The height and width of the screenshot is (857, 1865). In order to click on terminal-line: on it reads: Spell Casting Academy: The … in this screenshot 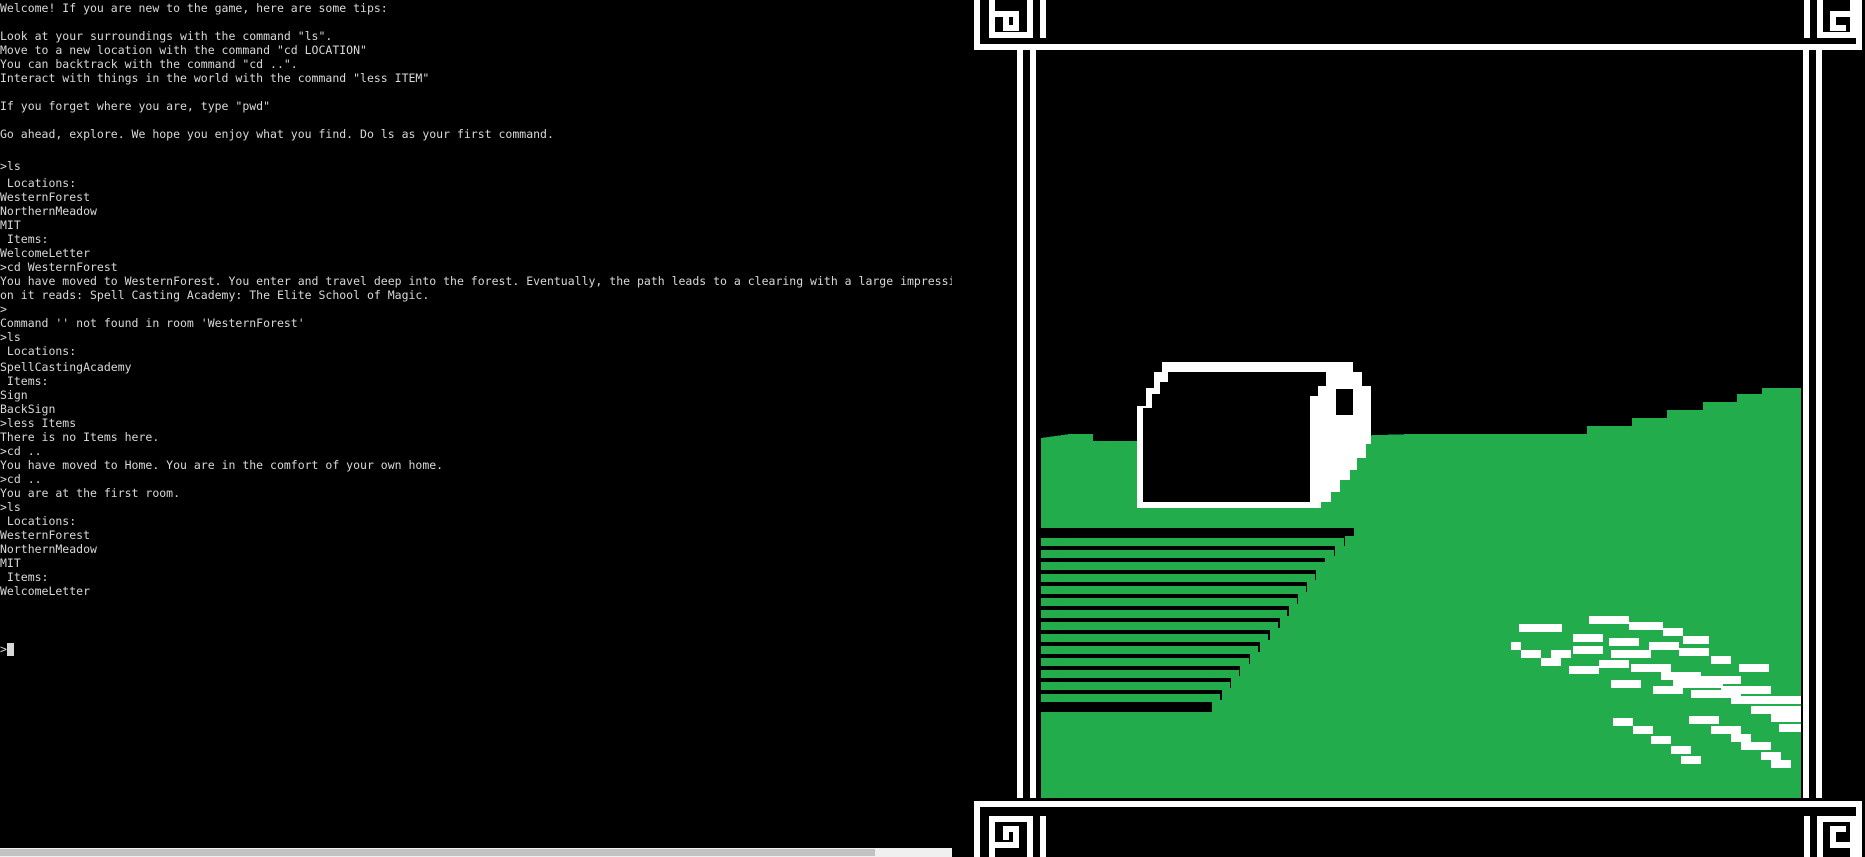, I will do `click(215, 295)`.